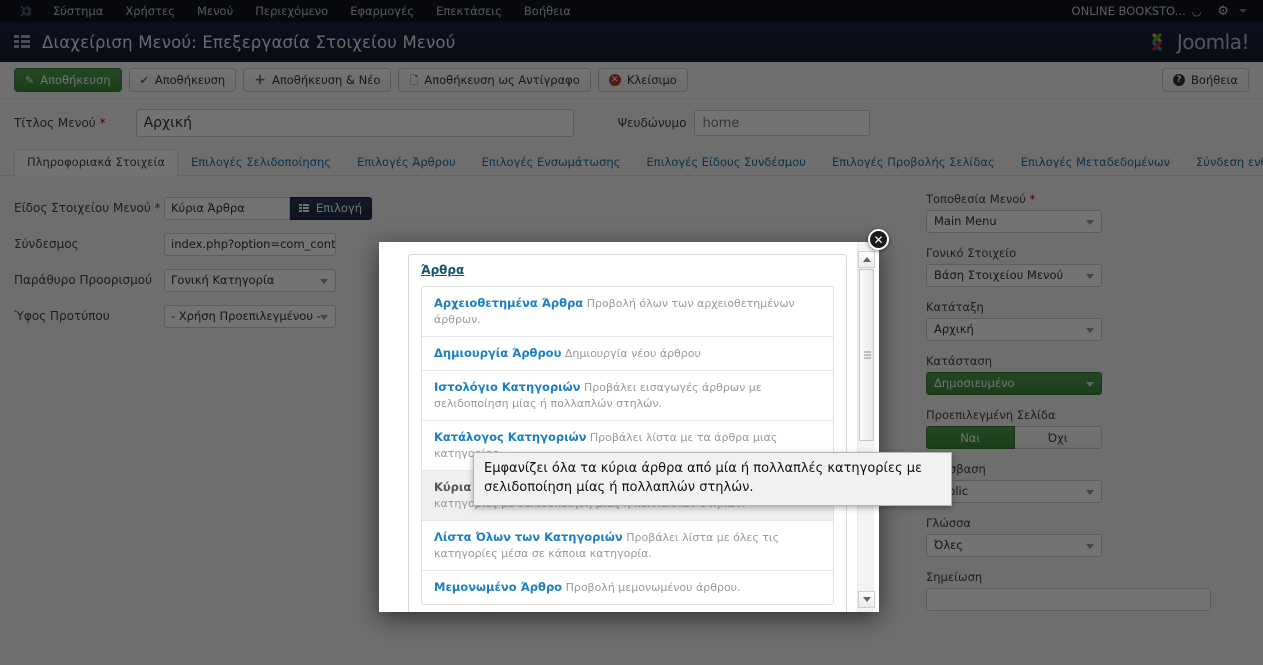 This screenshot has height=665, width=1263. I want to click on item-name: Μεμονωμένο Άρθρο, so click(498, 587).